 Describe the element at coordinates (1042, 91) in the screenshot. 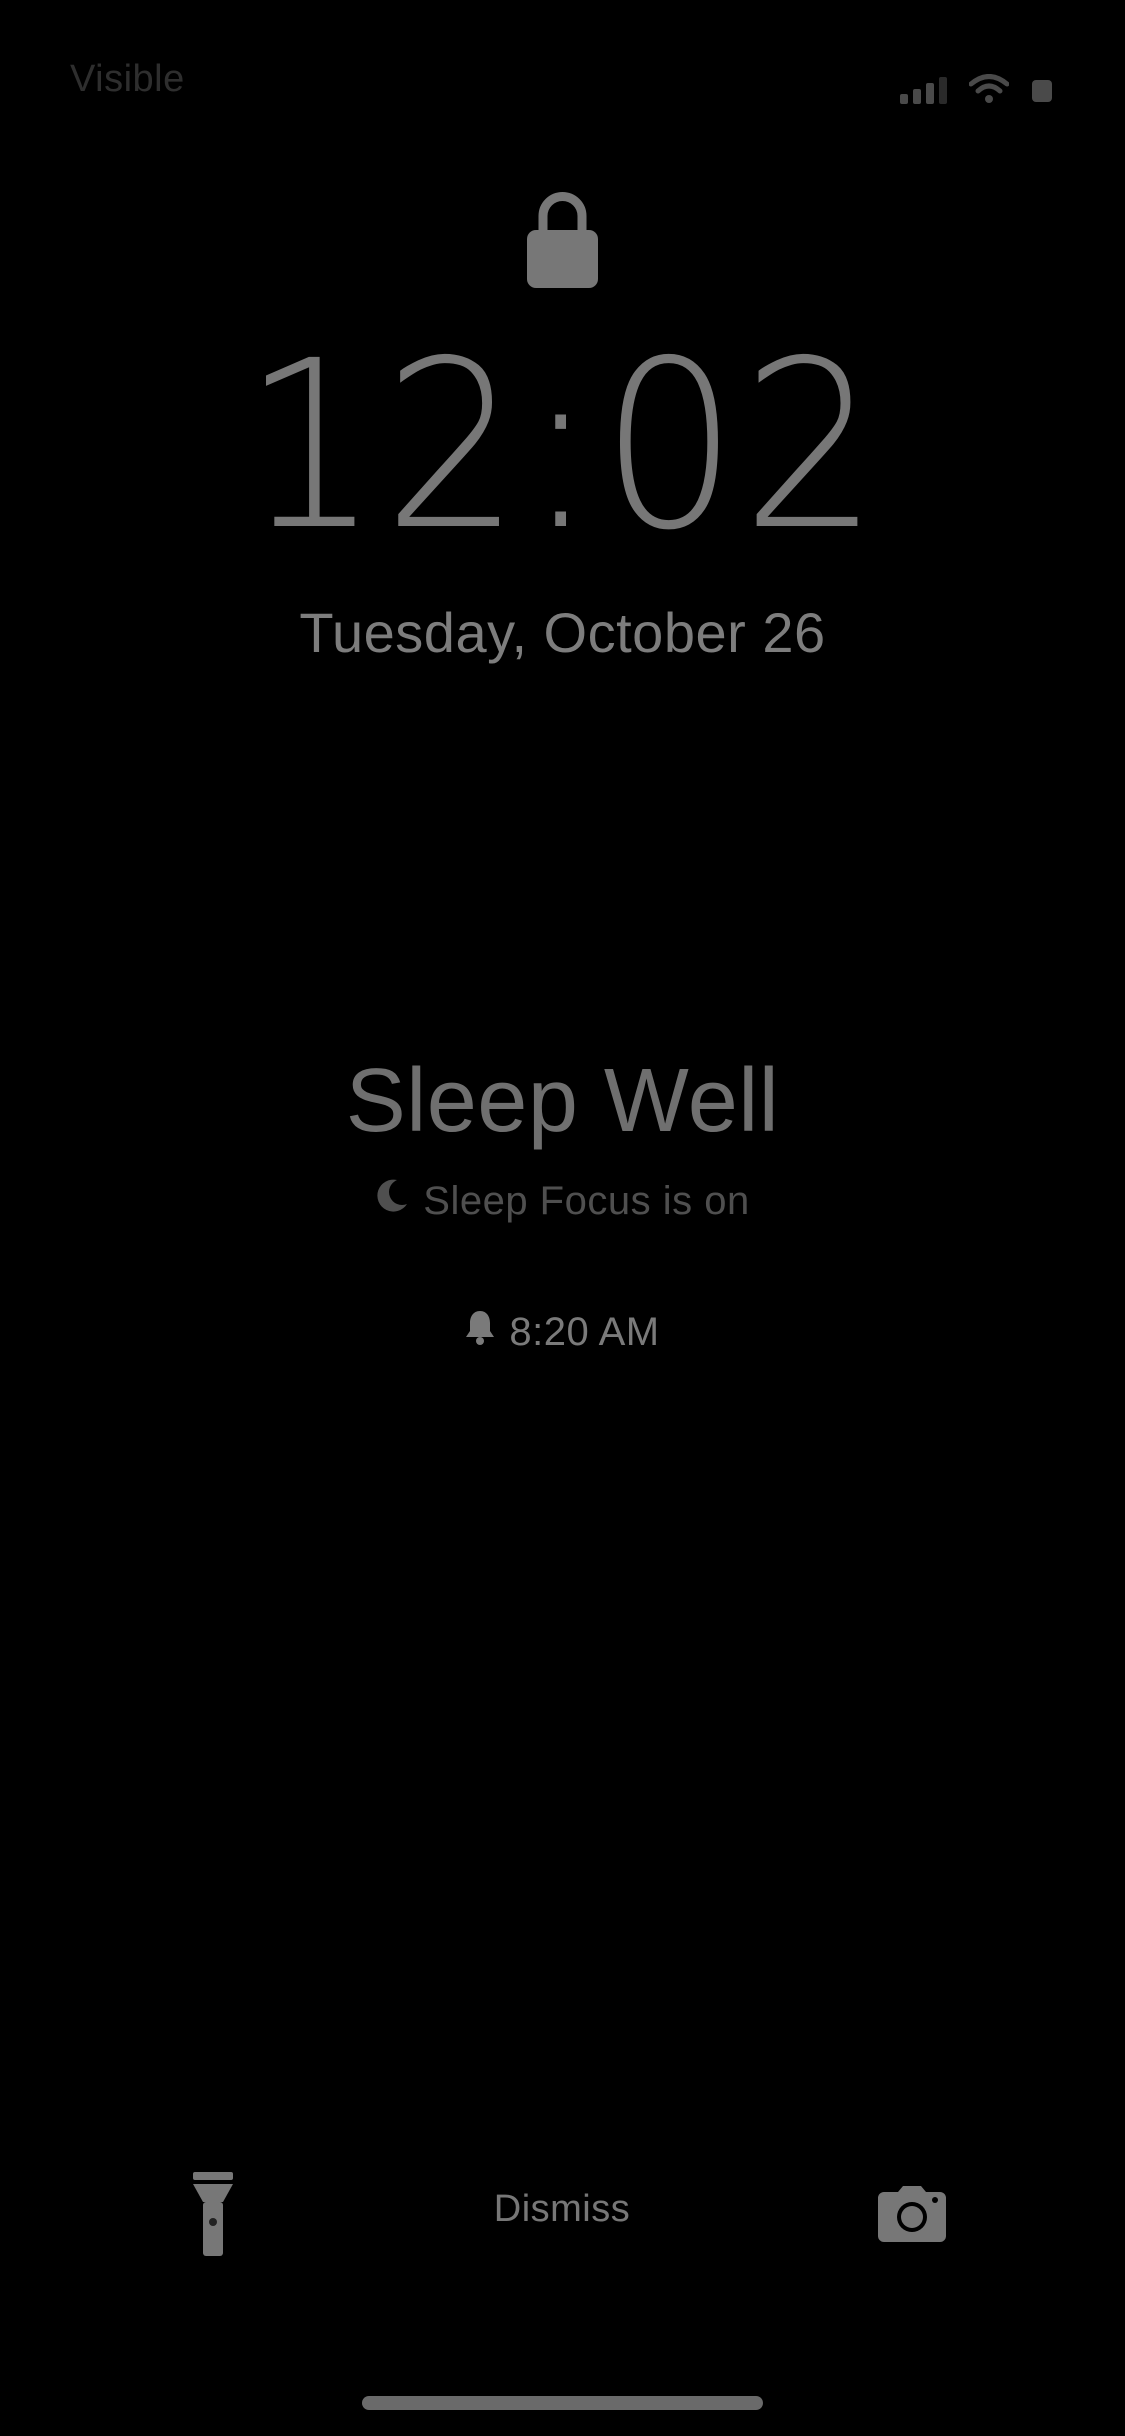

I see `battery-icon` at that location.